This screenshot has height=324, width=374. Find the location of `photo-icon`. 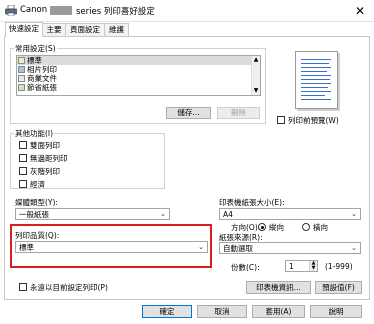

photo-icon is located at coordinates (21, 69).